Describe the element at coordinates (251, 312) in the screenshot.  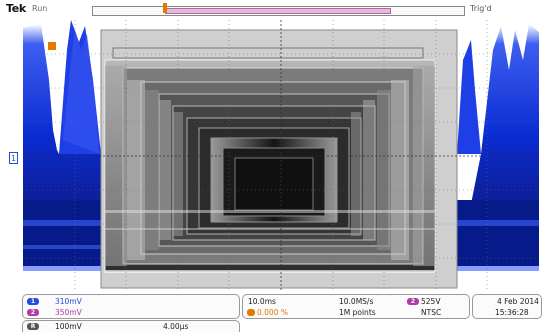
I see `delay-icon` at that location.